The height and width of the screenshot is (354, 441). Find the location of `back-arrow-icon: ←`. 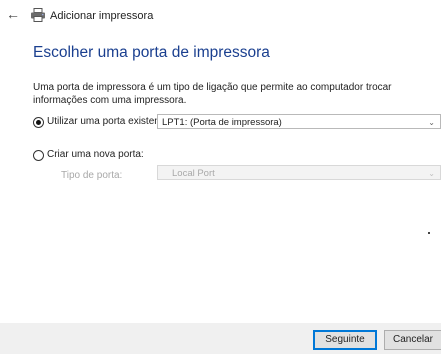

back-arrow-icon: ← is located at coordinates (13, 14).